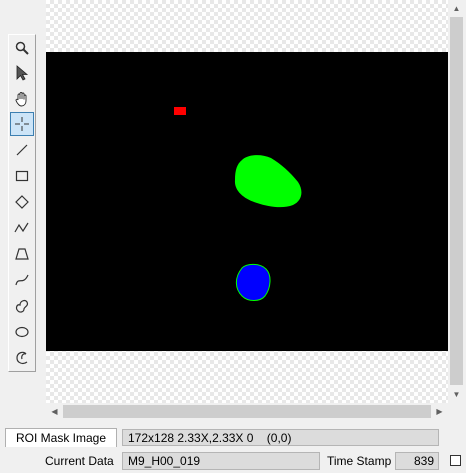  What do you see at coordinates (456, 394) in the screenshot?
I see `scroll-down-arrow-icon: ▼` at bounding box center [456, 394].